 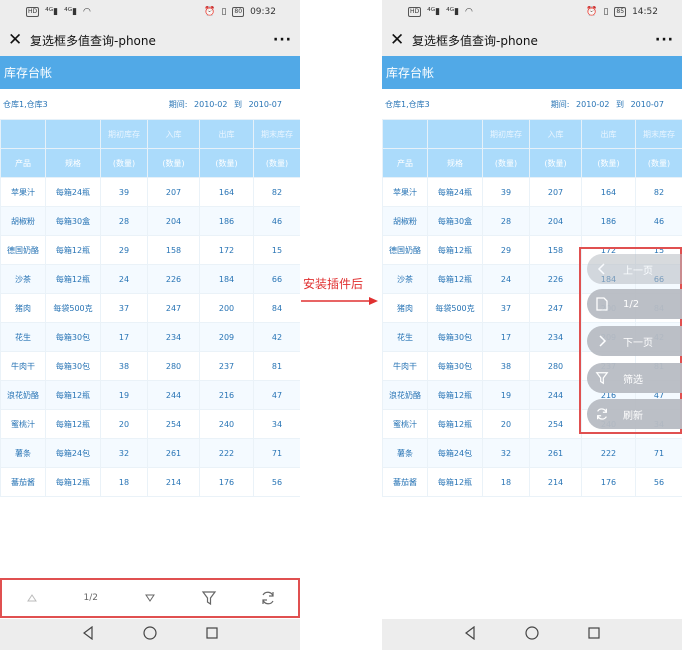 I want to click on filter-icon, so click(x=209, y=598).